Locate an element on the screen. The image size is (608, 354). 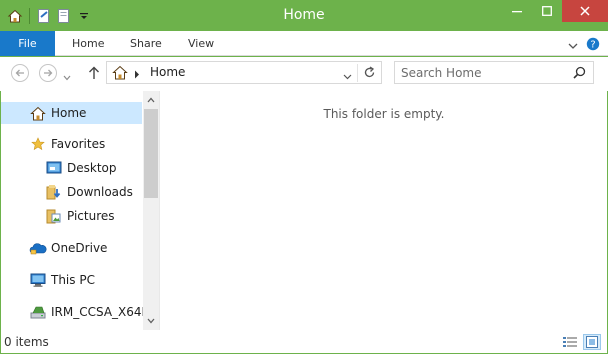
nav-item-desktop: Desktop is located at coordinates (81, 168).